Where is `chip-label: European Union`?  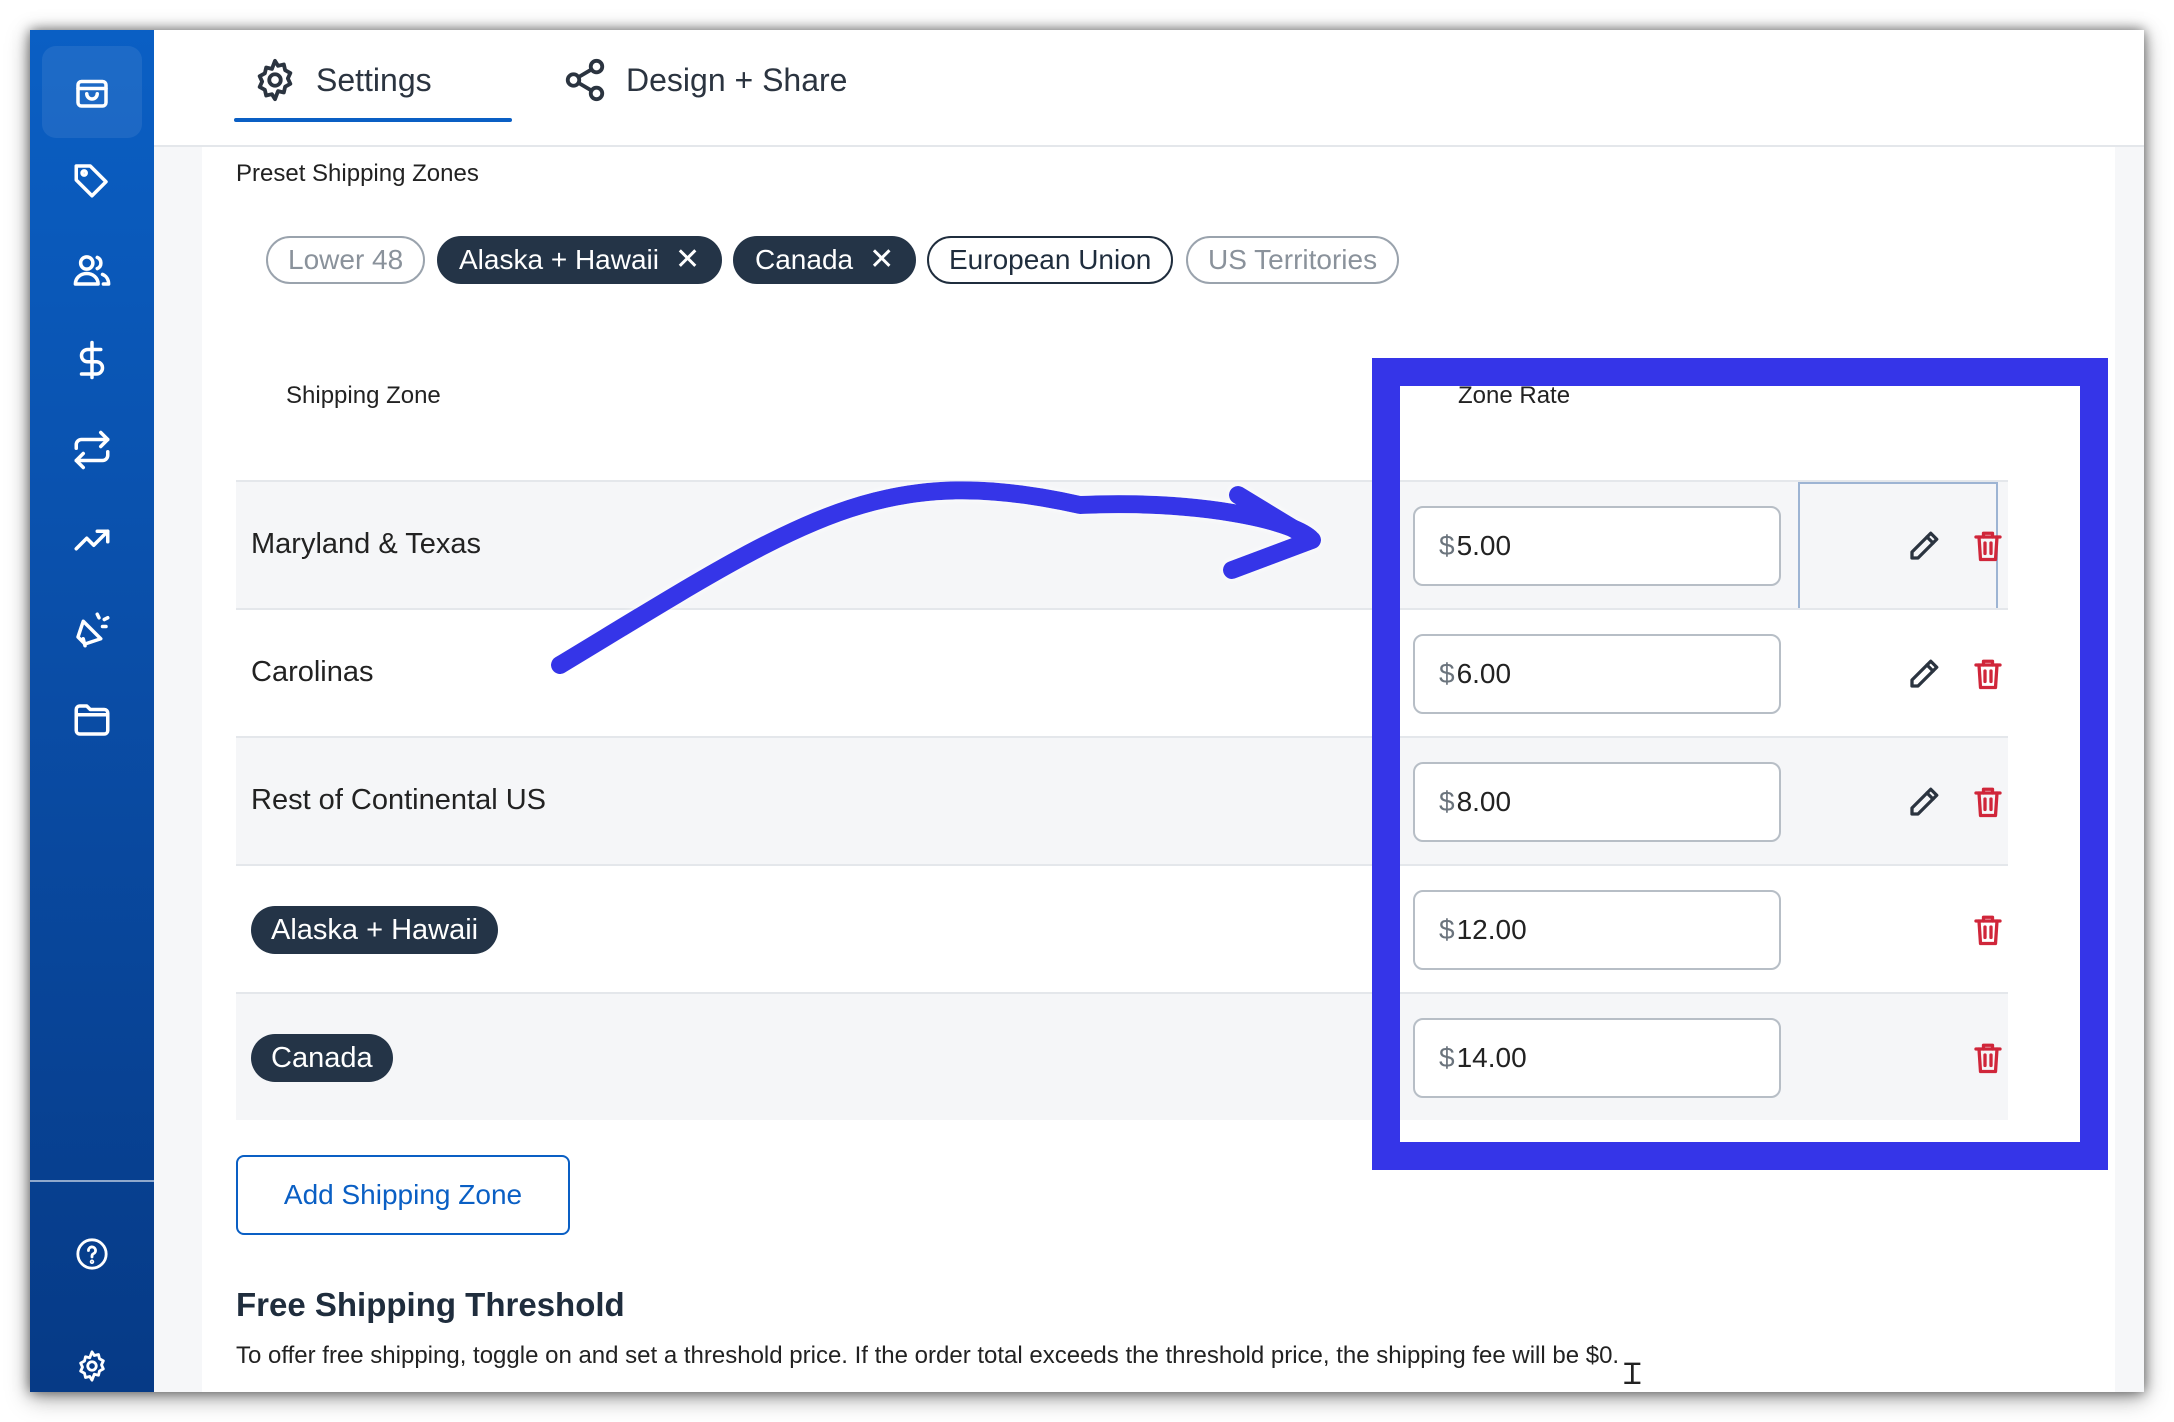 chip-label: European Union is located at coordinates (1050, 259).